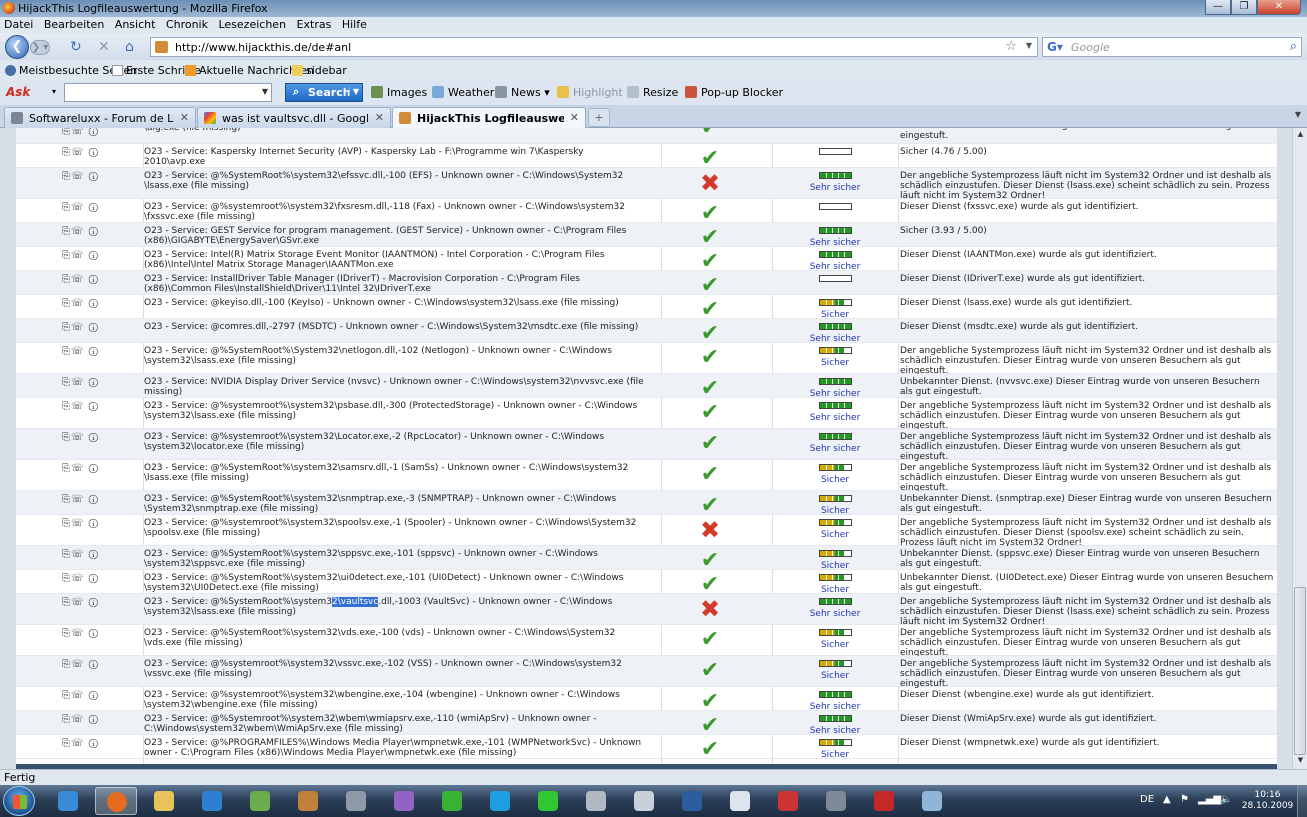 The image size is (1307, 817). I want to click on minimize-button: —, so click(1218, 7).